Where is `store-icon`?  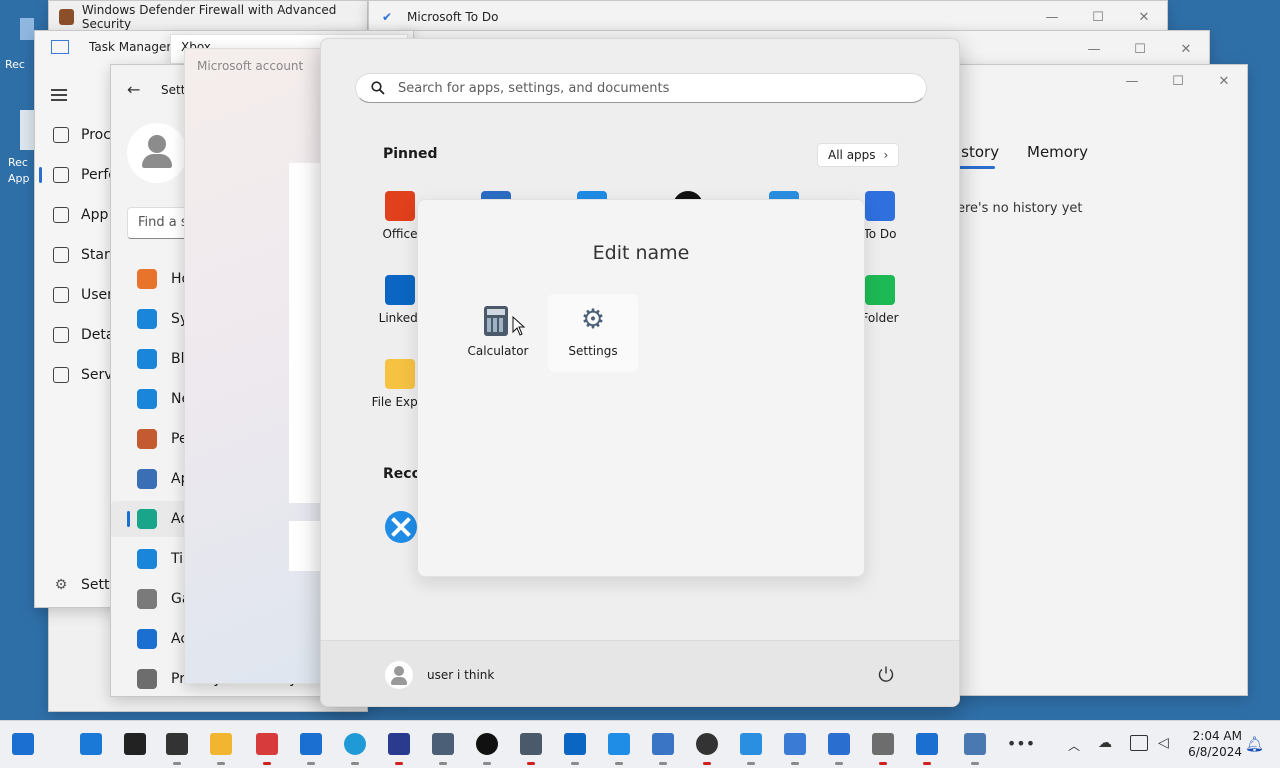
store-icon is located at coordinates (267, 748).